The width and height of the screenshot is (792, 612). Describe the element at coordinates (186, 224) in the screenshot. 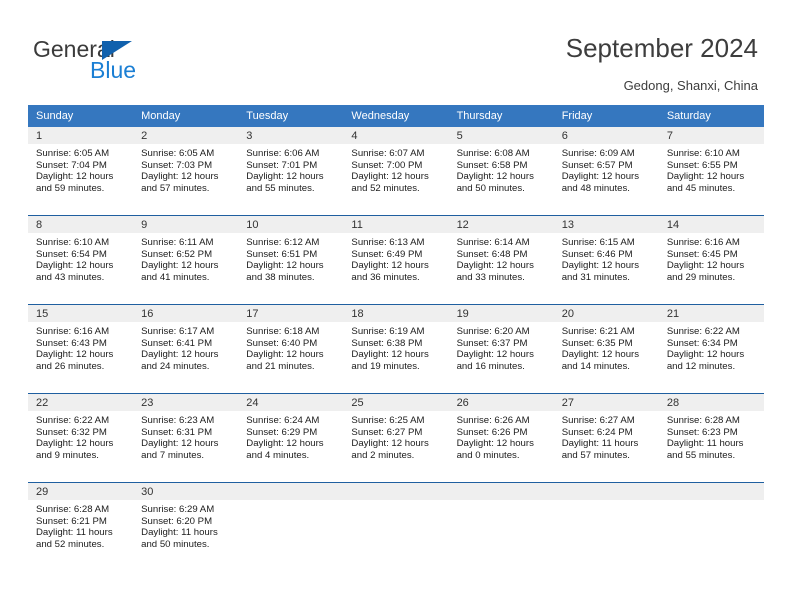

I see `day-number: 9` at that location.